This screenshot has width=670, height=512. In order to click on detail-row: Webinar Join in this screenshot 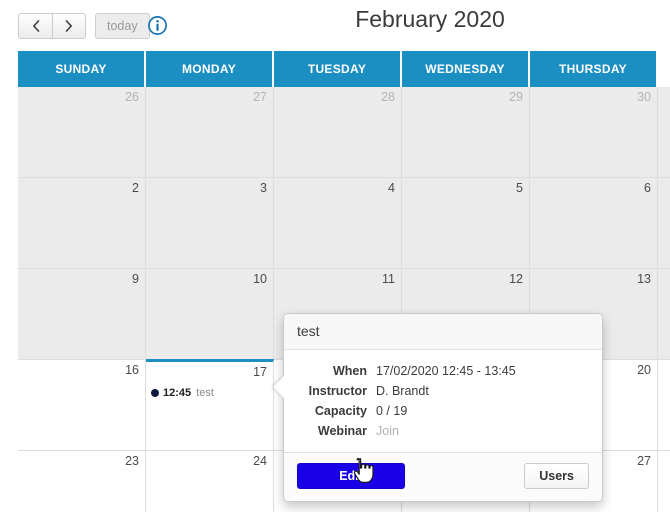, I will do `click(443, 431)`.